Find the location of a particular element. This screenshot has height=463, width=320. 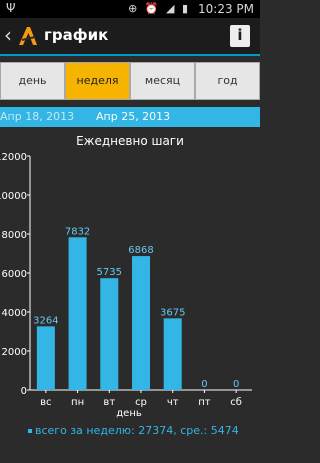

tab-month: месяц is located at coordinates (162, 81).